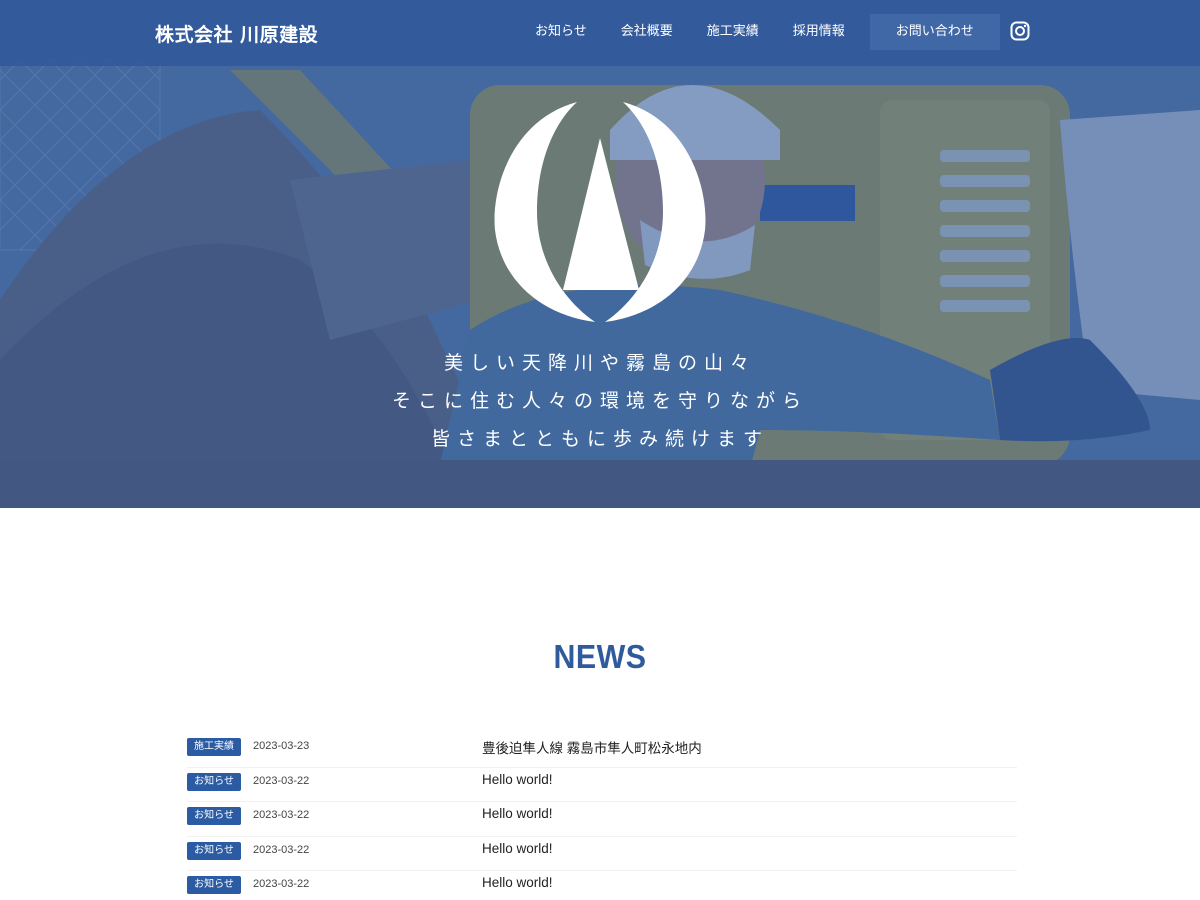 This screenshot has height=900, width=1200. Describe the element at coordinates (934, 32) in the screenshot. I see `contact-button: お問い合わせ` at that location.